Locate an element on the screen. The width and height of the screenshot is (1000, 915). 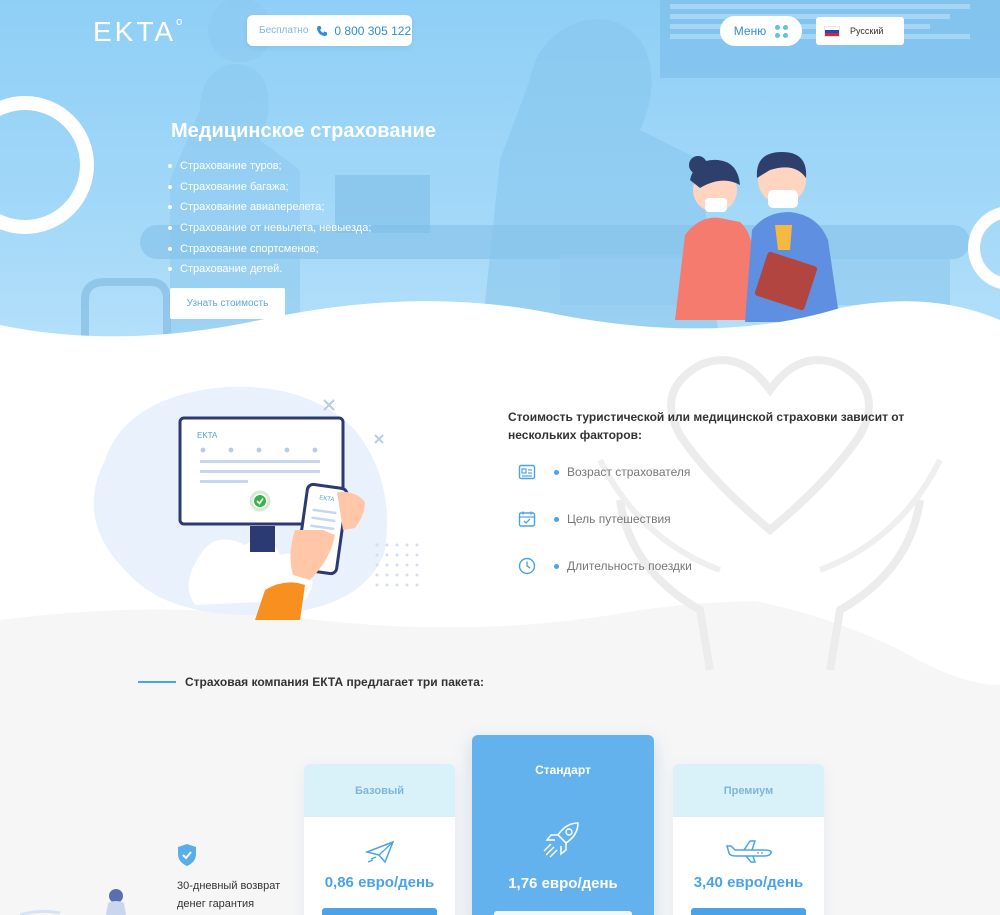
package-name: Премиум is located at coordinates (748, 790).